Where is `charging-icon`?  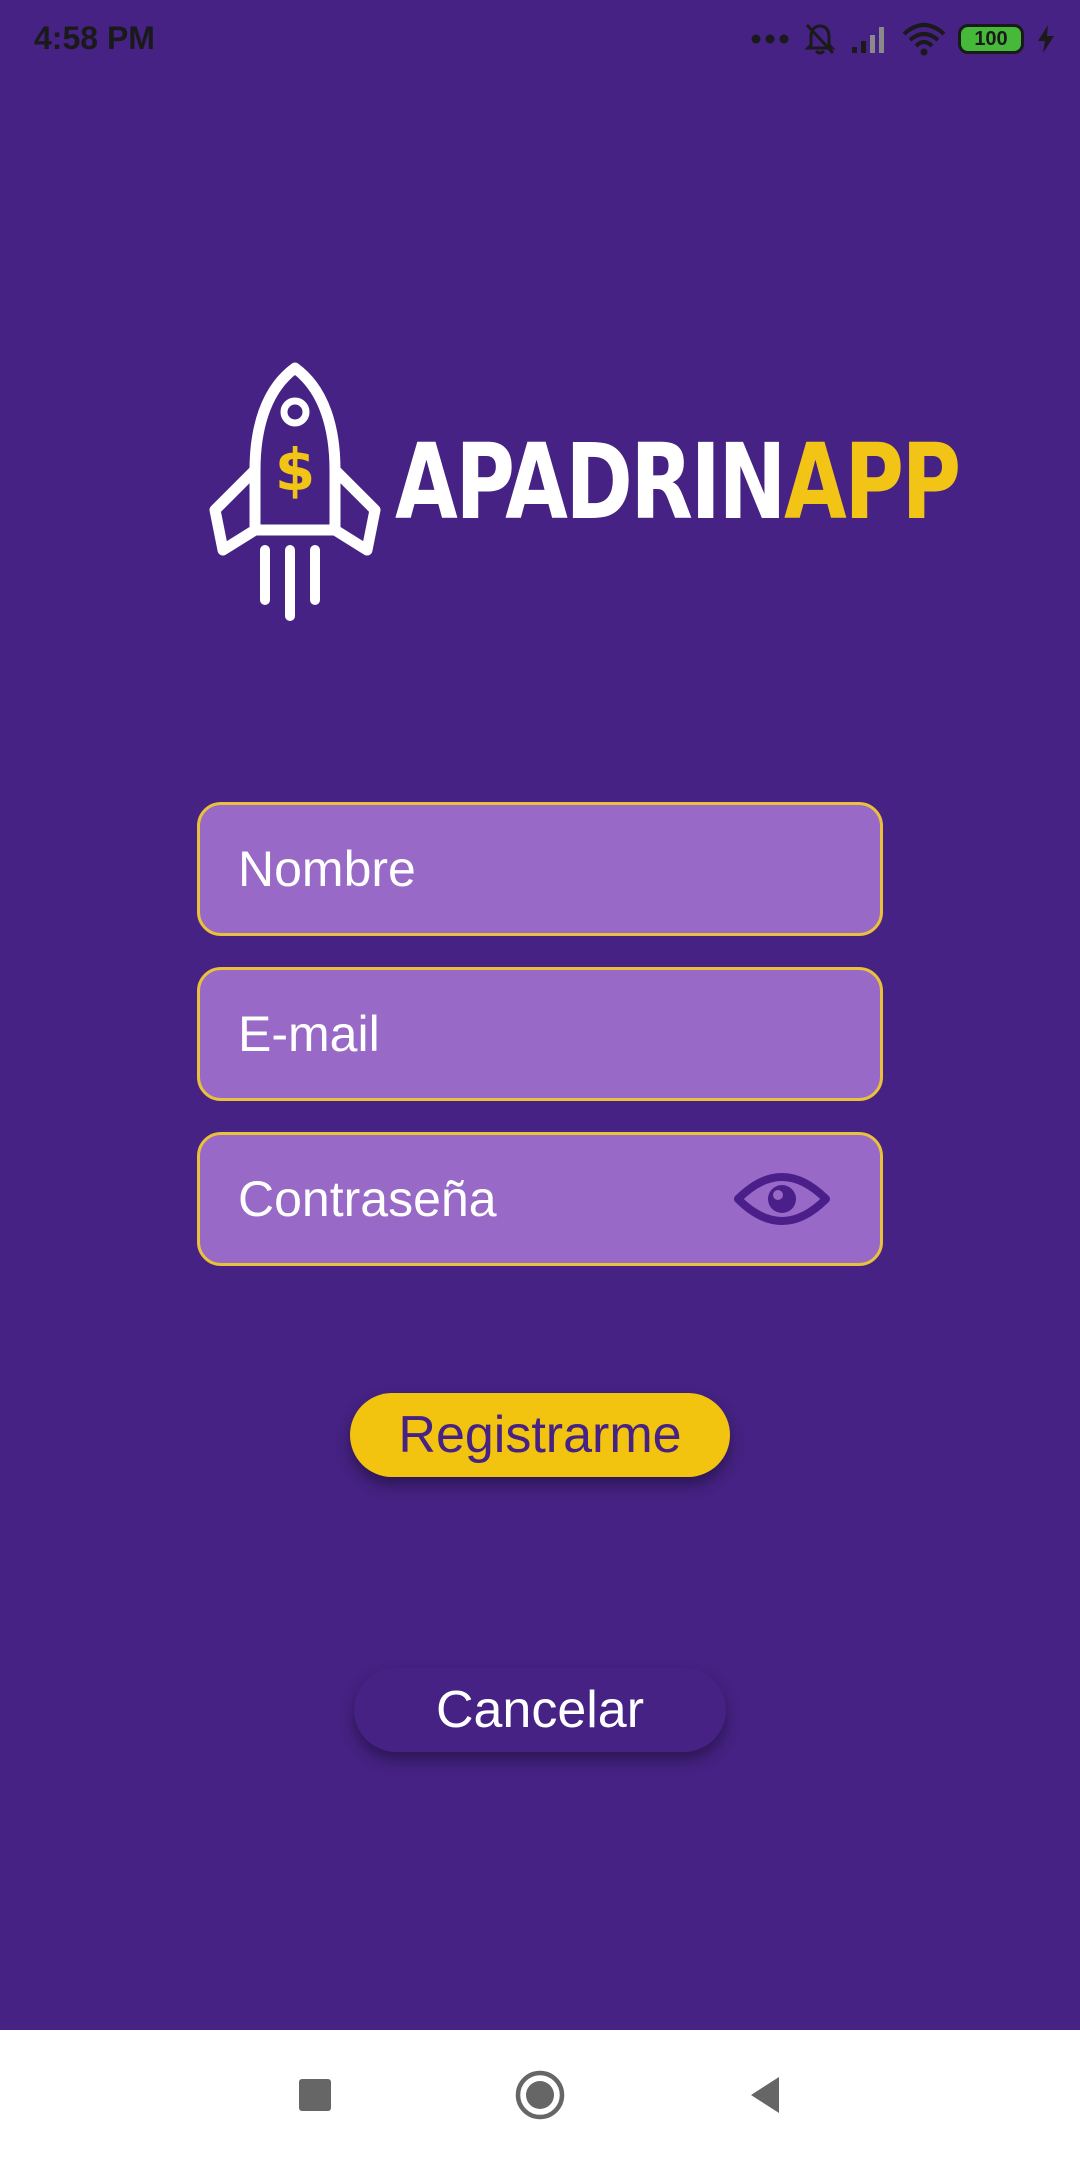
charging-icon is located at coordinates (1046, 39).